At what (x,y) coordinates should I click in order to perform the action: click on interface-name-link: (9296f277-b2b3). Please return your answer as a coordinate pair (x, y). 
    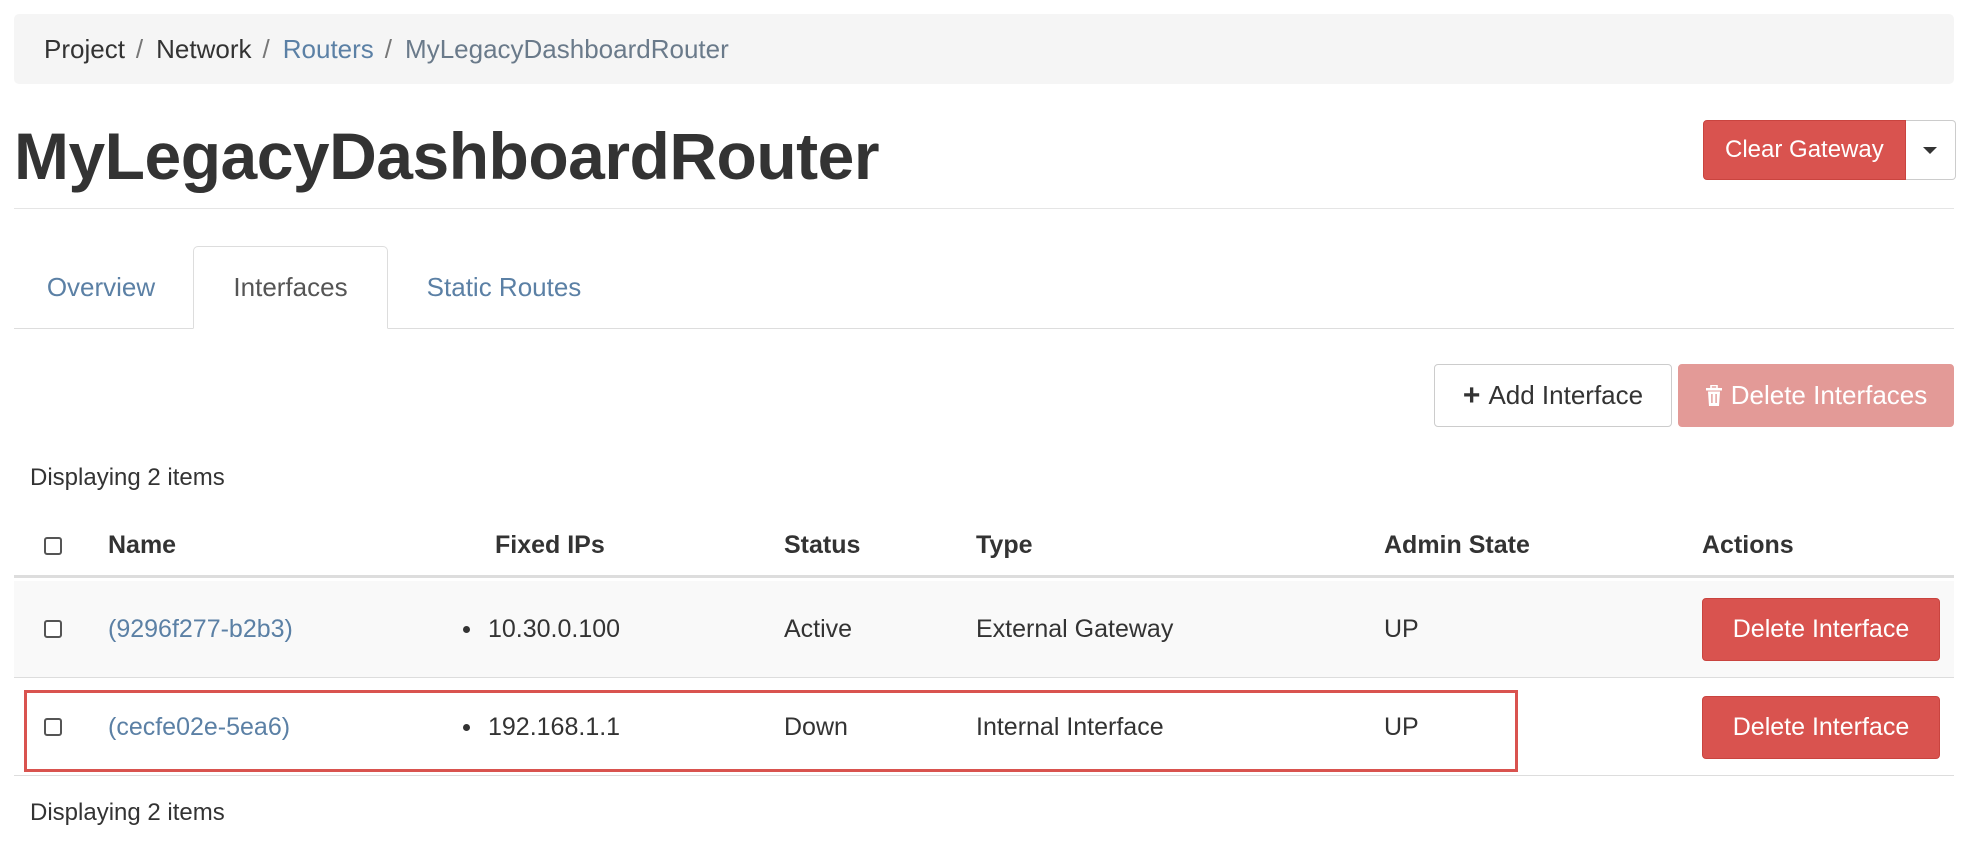
    Looking at the image, I should click on (200, 629).